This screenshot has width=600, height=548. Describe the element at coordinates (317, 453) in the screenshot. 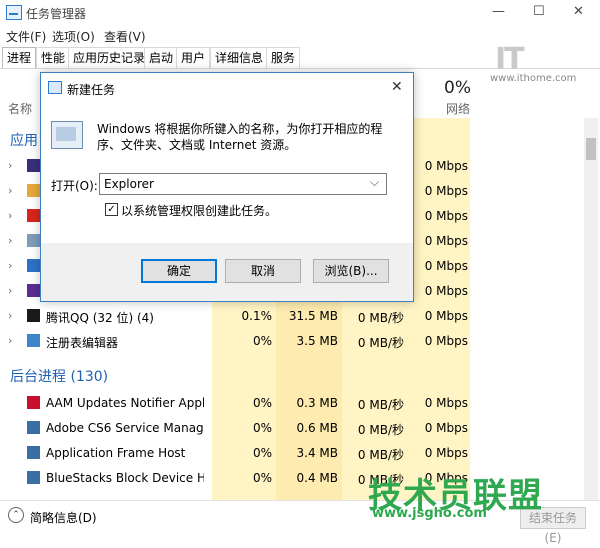

I see `memory-value: 3.4 MB` at that location.